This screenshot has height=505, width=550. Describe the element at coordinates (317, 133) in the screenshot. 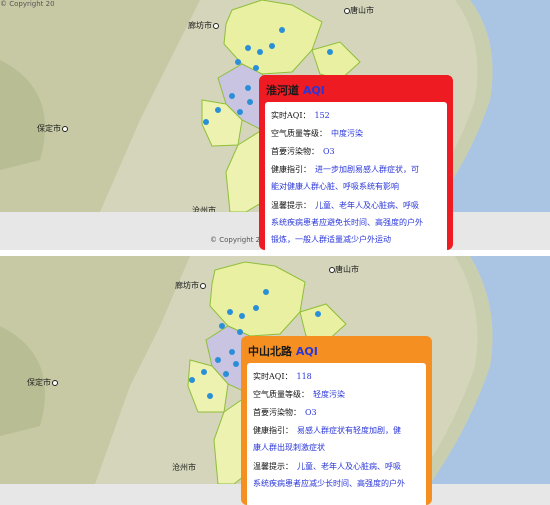

I see `air-quality-row: 空气质量等级： 中度污染` at that location.